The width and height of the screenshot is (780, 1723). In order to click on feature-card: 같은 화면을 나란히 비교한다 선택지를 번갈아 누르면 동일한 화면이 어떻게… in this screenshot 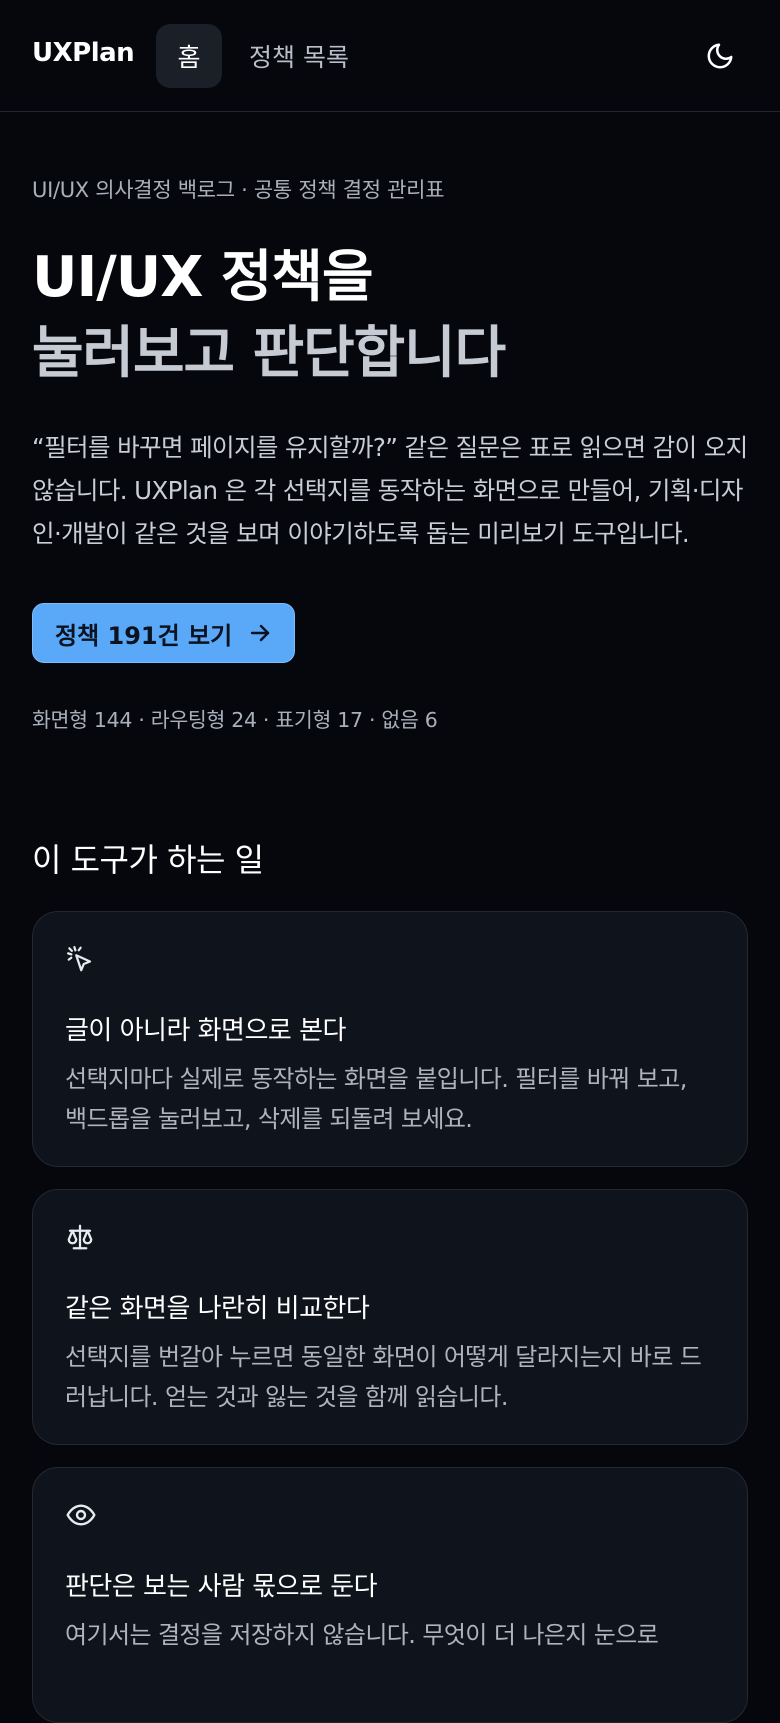, I will do `click(390, 1317)`.